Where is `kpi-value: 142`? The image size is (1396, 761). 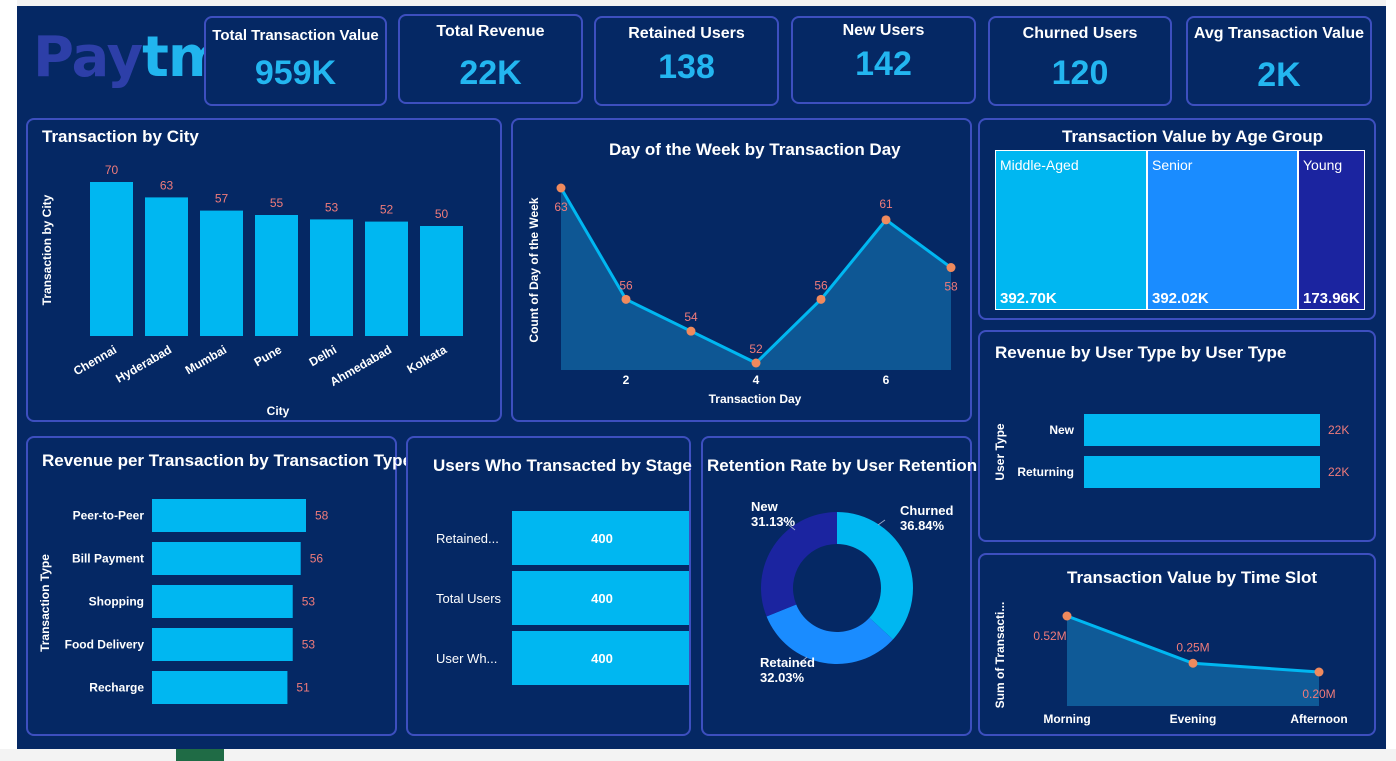 kpi-value: 142 is located at coordinates (883, 64).